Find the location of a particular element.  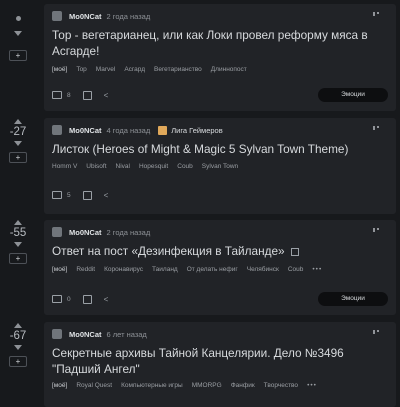

vote-column: -67 + is located at coordinates (18, 361).